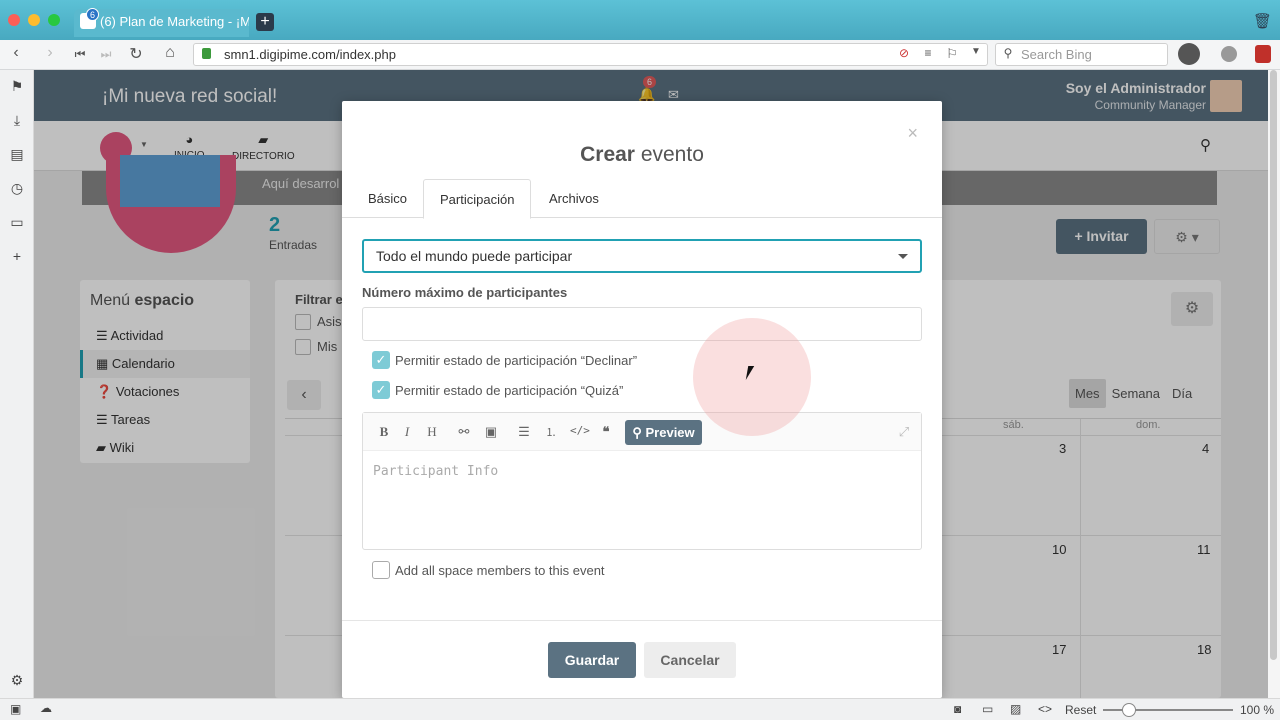  What do you see at coordinates (46, 708) in the screenshot?
I see `cloud-icon: ☁` at bounding box center [46, 708].